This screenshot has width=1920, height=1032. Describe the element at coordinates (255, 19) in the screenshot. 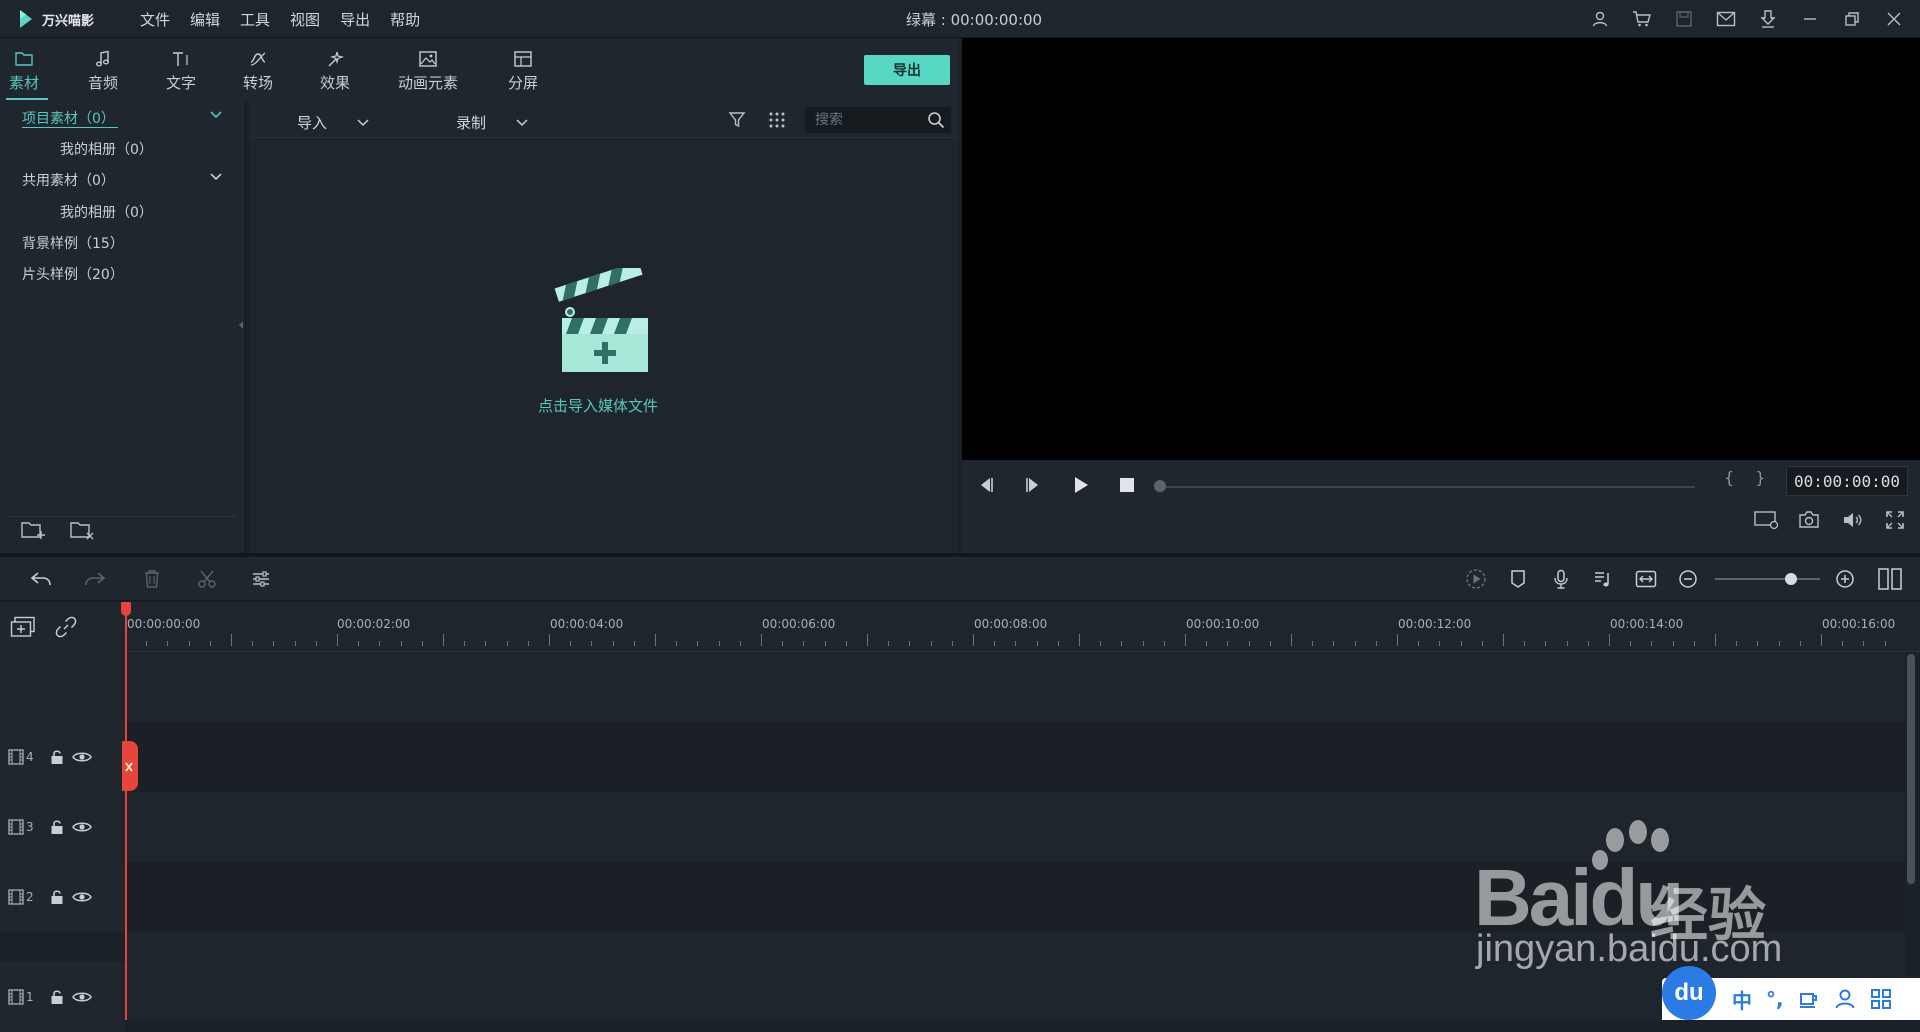

I see `menu-tools: 工具` at that location.